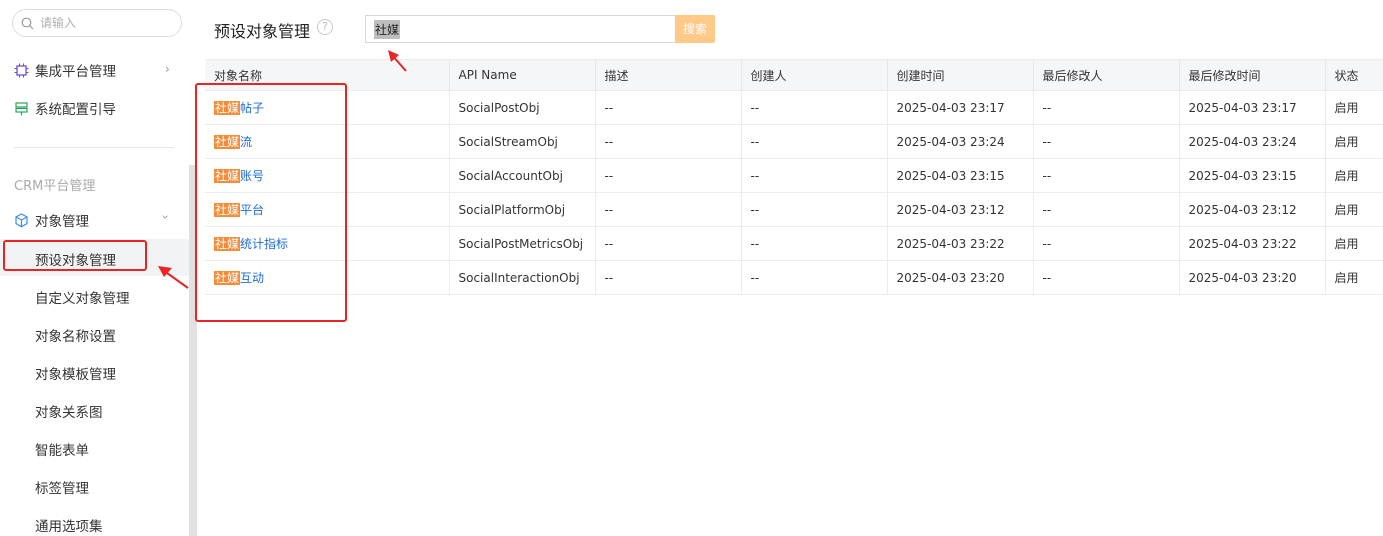 This screenshot has height=536, width=1383. What do you see at coordinates (69, 411) in the screenshot?
I see `sidebar-item-object-relations: 对象关系图` at bounding box center [69, 411].